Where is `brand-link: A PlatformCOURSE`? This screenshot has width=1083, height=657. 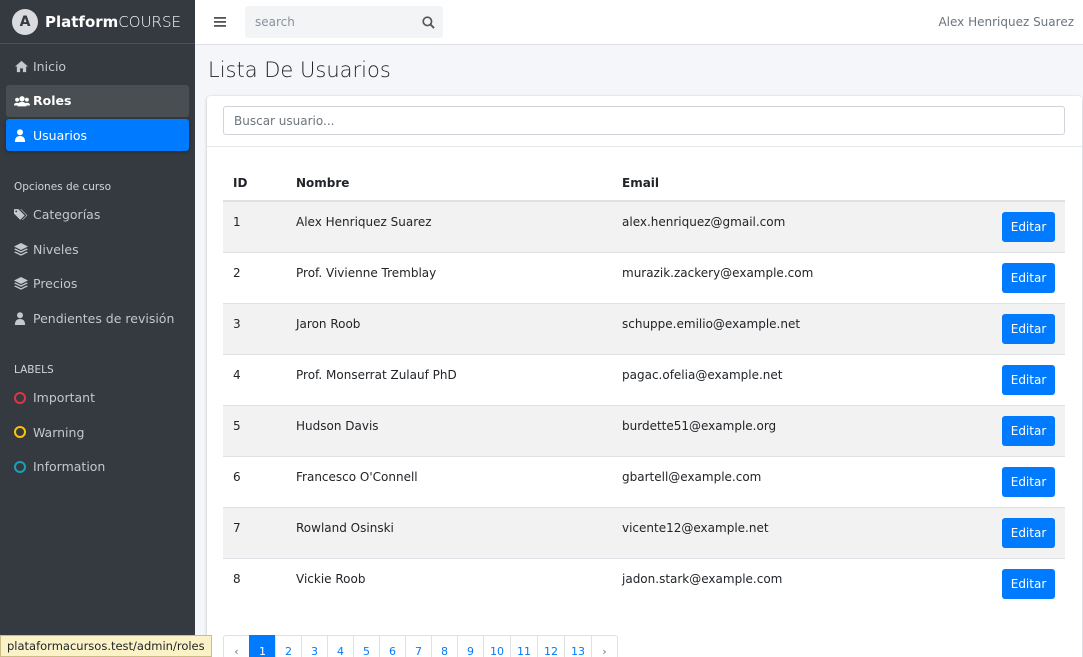 brand-link: A PlatformCOURSE is located at coordinates (97, 22).